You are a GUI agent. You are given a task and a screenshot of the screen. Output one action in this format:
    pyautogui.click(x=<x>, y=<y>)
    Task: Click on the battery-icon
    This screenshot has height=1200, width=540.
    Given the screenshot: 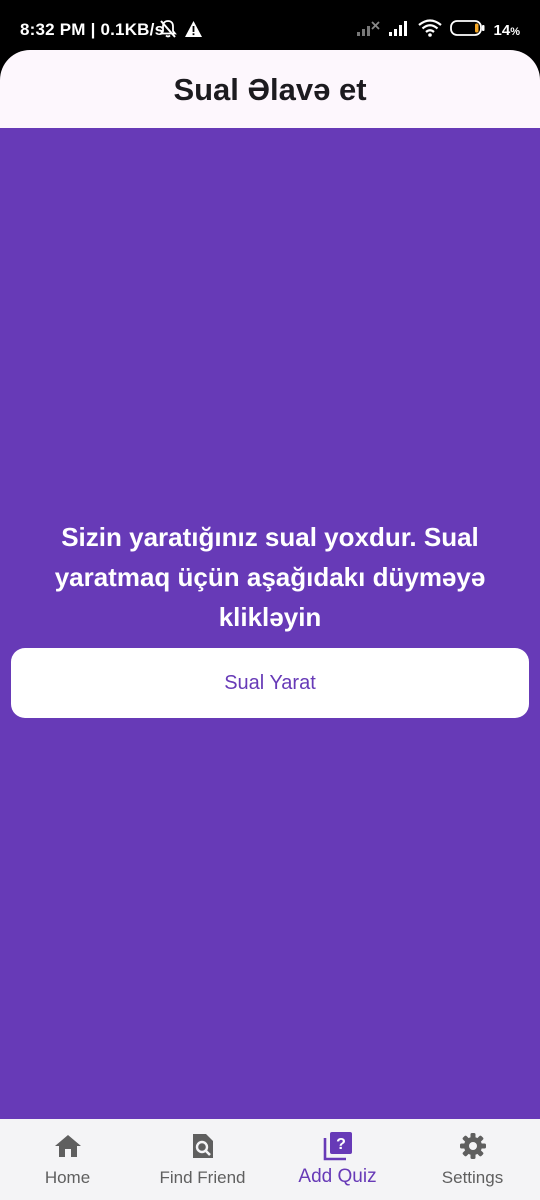 What is the action you would take?
    pyautogui.click(x=467, y=30)
    